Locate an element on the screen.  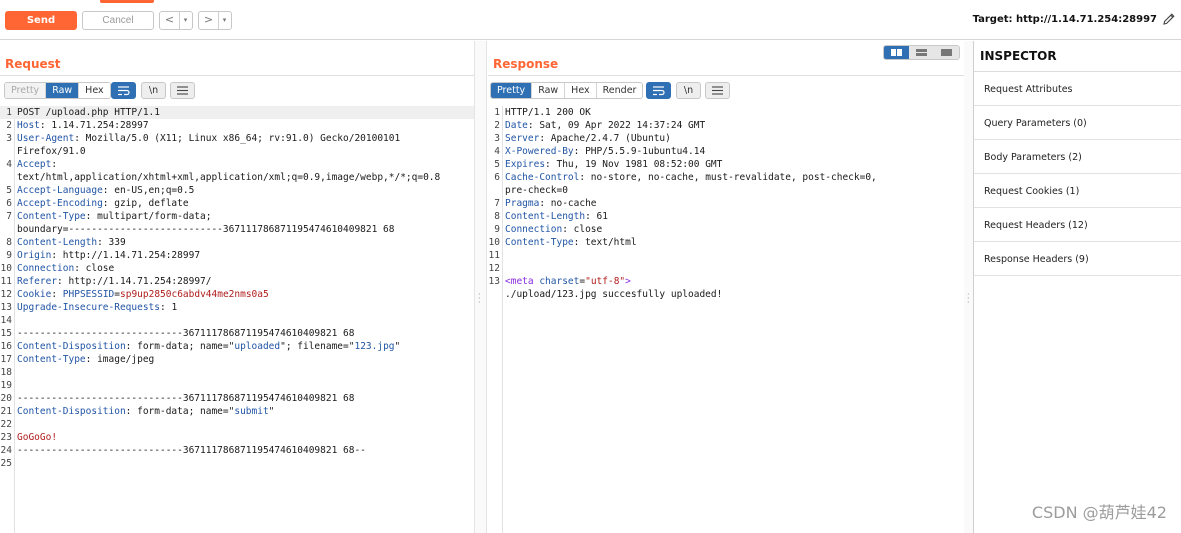
code-line: 12 is located at coordinates (726, 268).